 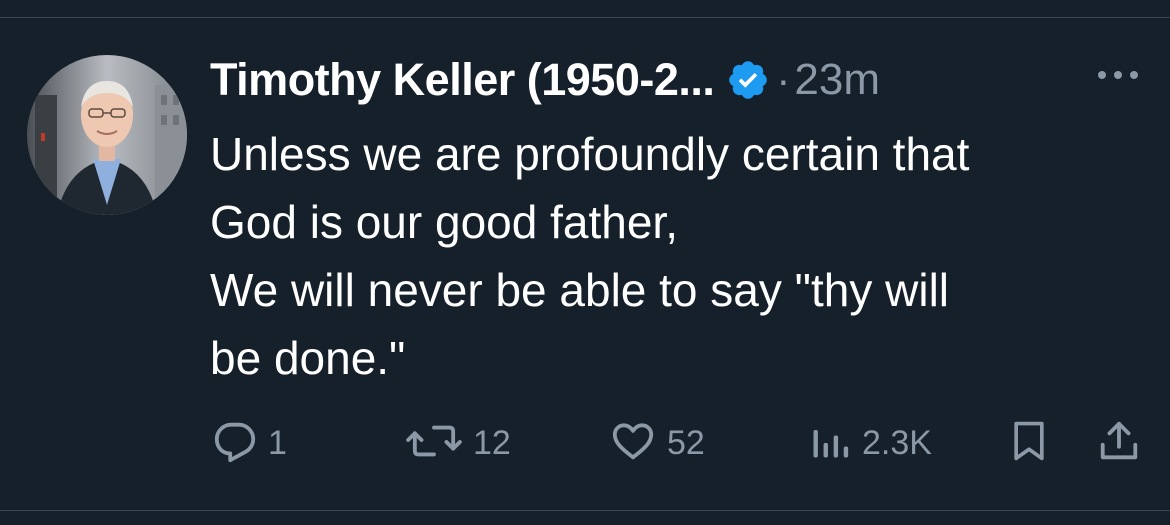 I want to click on share-button, so click(x=1119, y=443).